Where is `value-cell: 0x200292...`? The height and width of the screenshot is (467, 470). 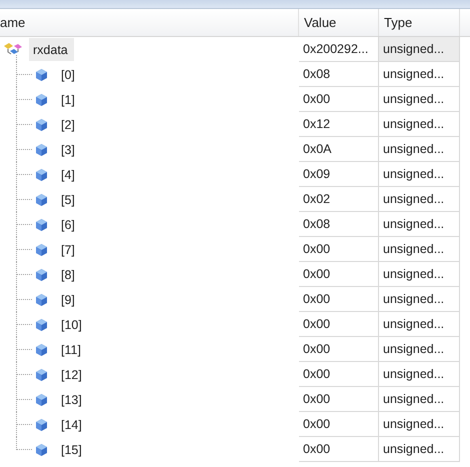 value-cell: 0x200292... is located at coordinates (339, 49).